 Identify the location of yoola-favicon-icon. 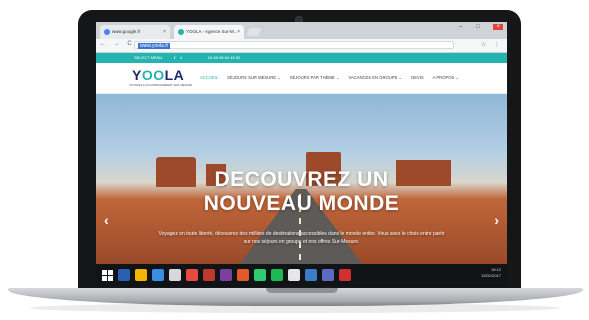
(181, 32).